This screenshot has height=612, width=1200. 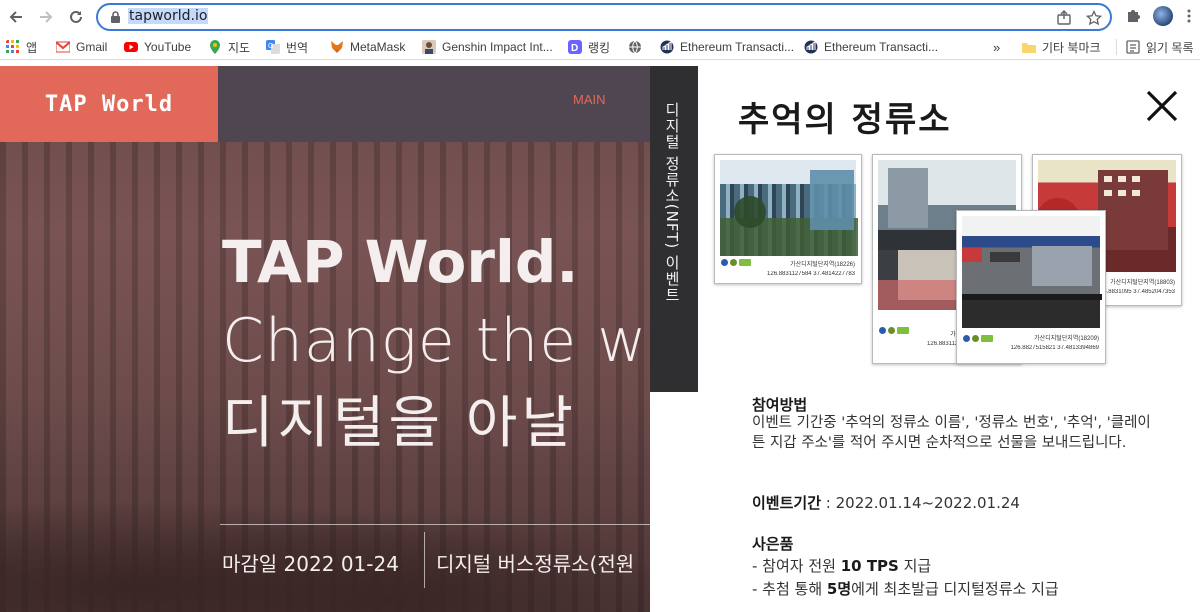 What do you see at coordinates (429, 47) in the screenshot?
I see `genshin-avatar-icon` at bounding box center [429, 47].